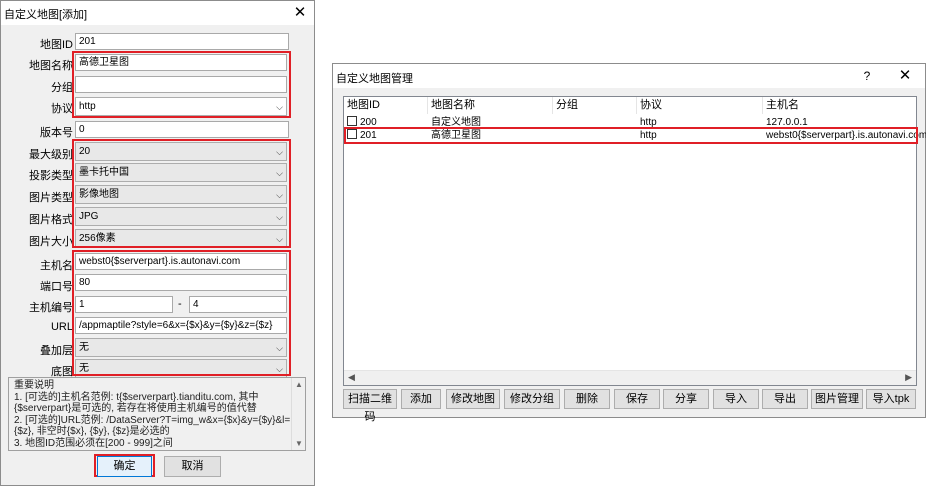  What do you see at coordinates (867, 77) in the screenshot?
I see `help-icon: ?` at bounding box center [867, 77].